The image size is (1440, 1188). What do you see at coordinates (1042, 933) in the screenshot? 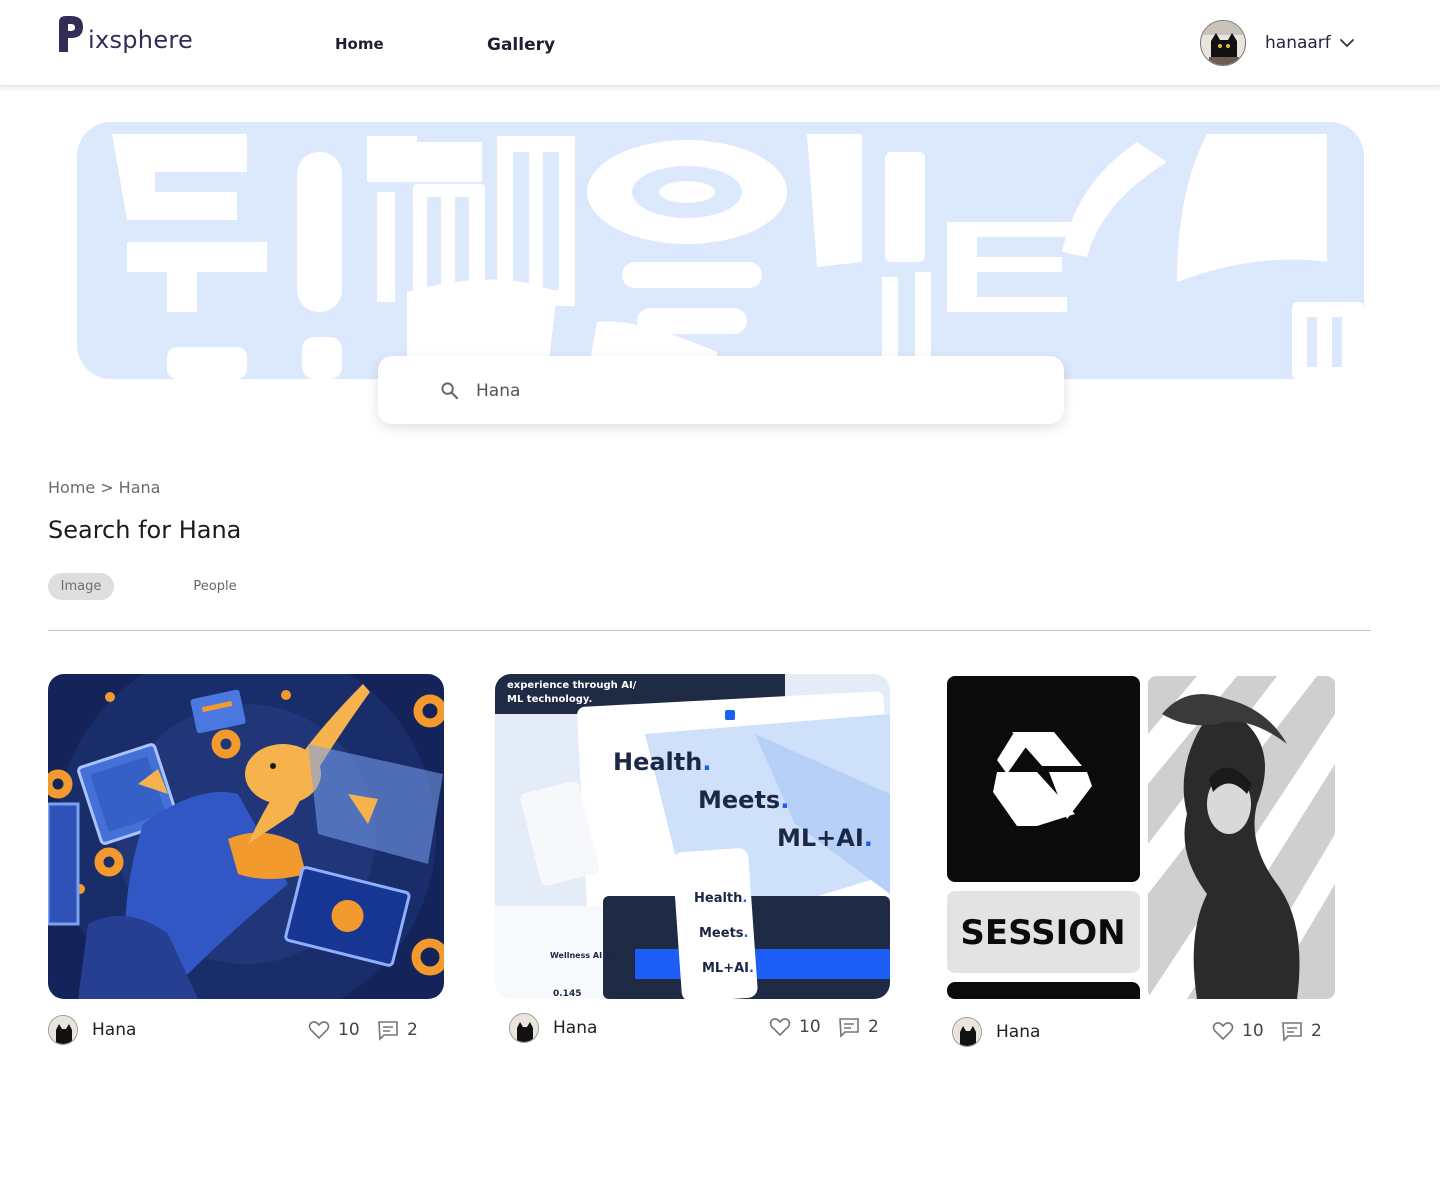
I see `session-brand-text: SESSION` at bounding box center [1042, 933].